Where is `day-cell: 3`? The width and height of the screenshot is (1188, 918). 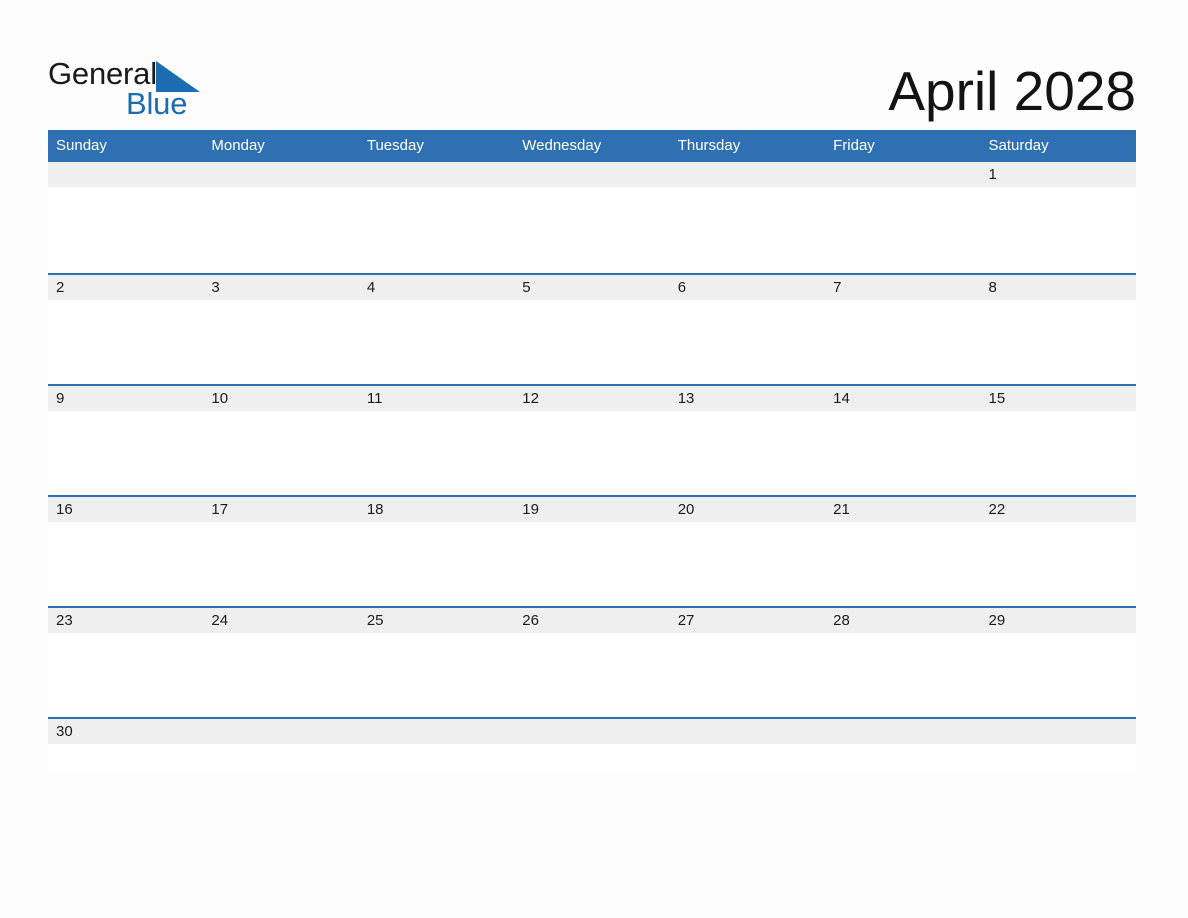
day-cell: 3 is located at coordinates (280, 287).